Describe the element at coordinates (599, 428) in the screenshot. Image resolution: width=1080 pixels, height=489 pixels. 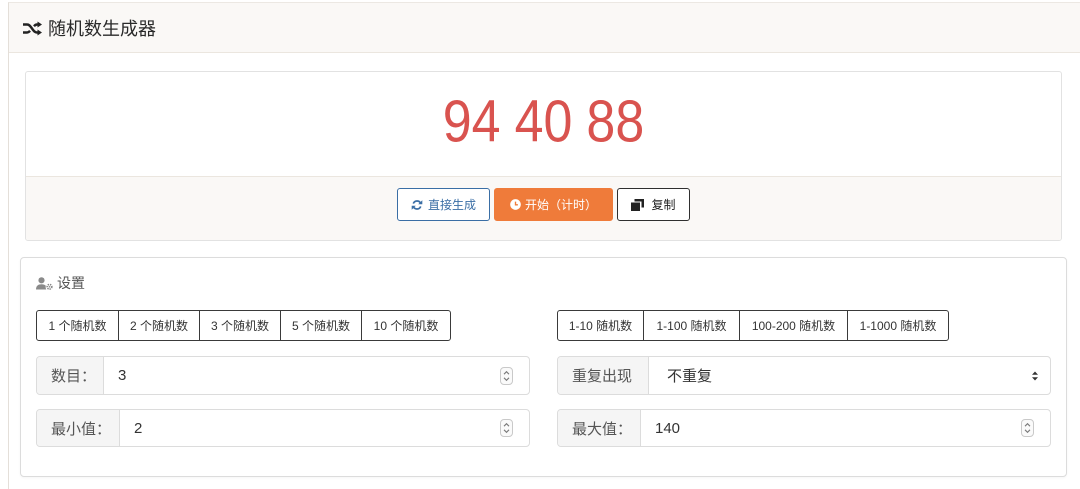
I see `max-label: 最大值：` at that location.